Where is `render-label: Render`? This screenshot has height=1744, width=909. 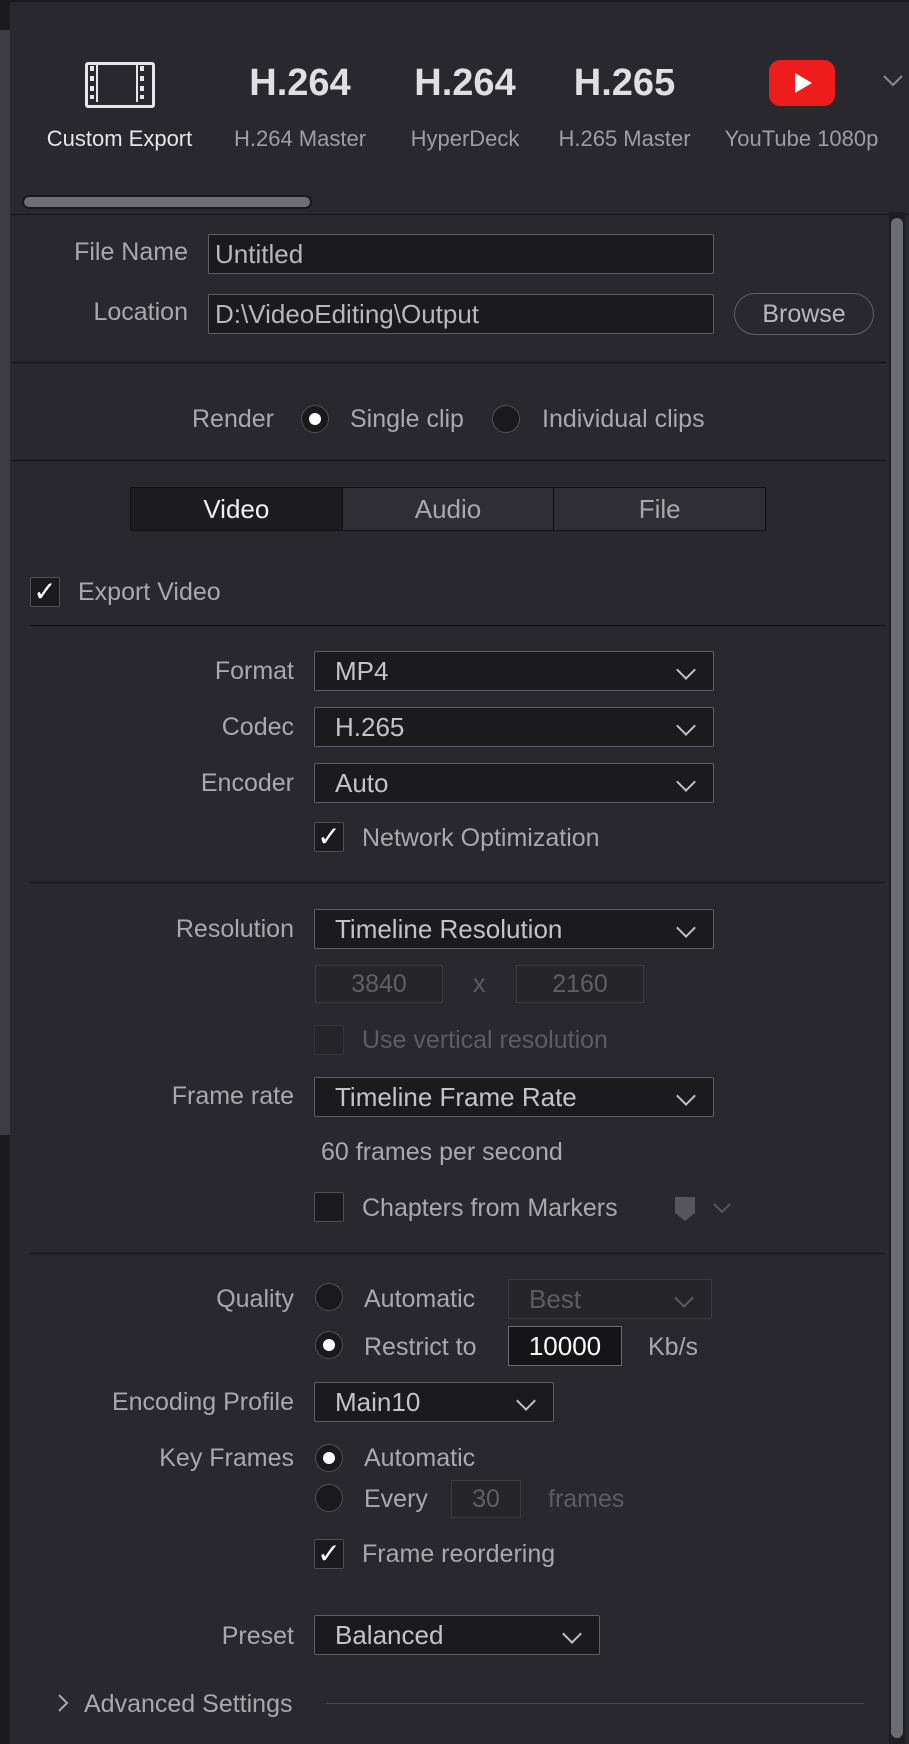 render-label: Render is located at coordinates (233, 419).